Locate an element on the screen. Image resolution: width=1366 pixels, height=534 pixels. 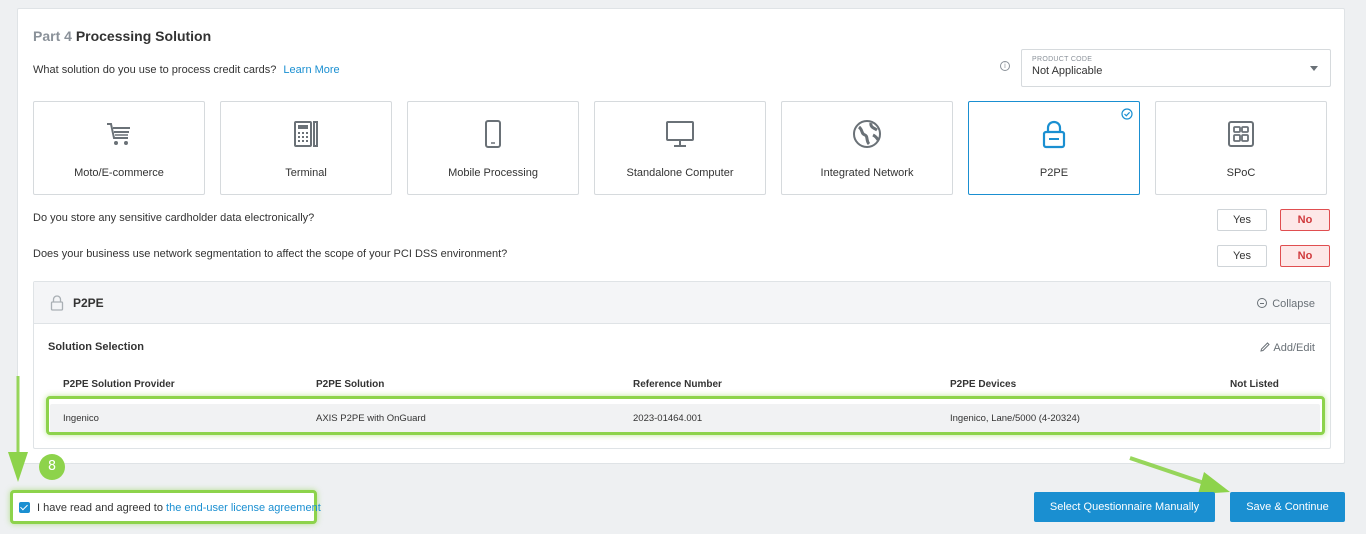
agreement-label: I have read and agreed to is located at coordinates (100, 508).